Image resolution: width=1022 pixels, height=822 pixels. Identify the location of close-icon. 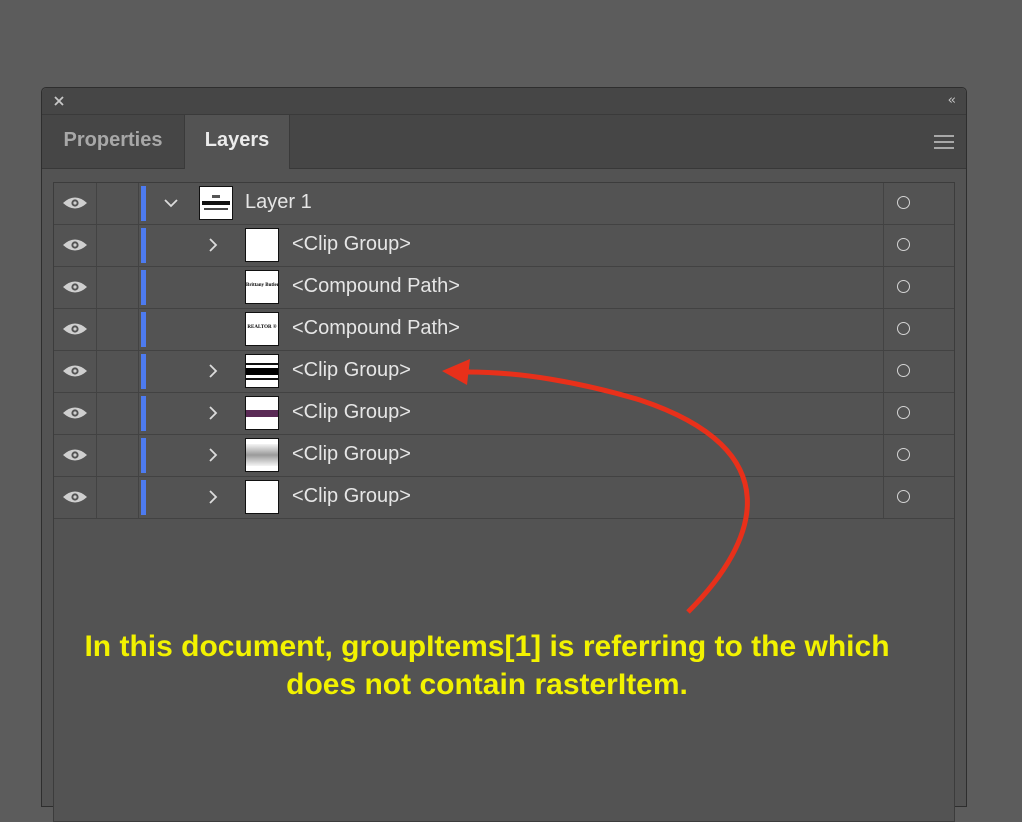
(59, 101).